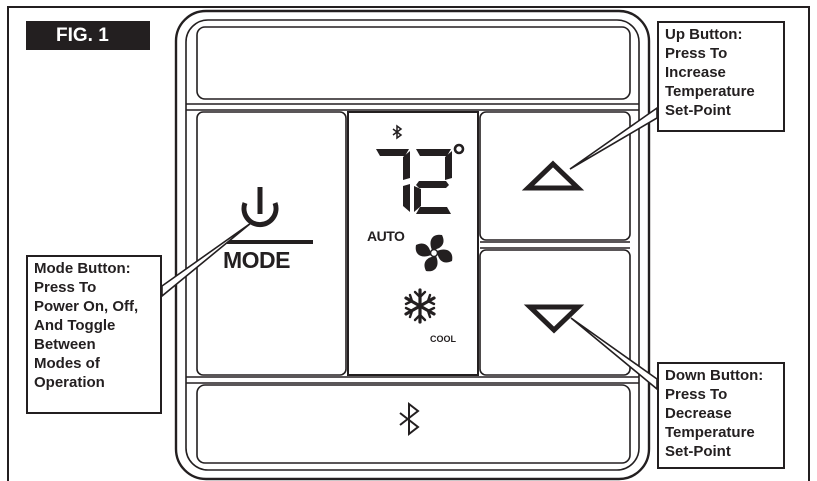  Describe the element at coordinates (88, 35) in the screenshot. I see `figure-label: FIG. 1` at that location.